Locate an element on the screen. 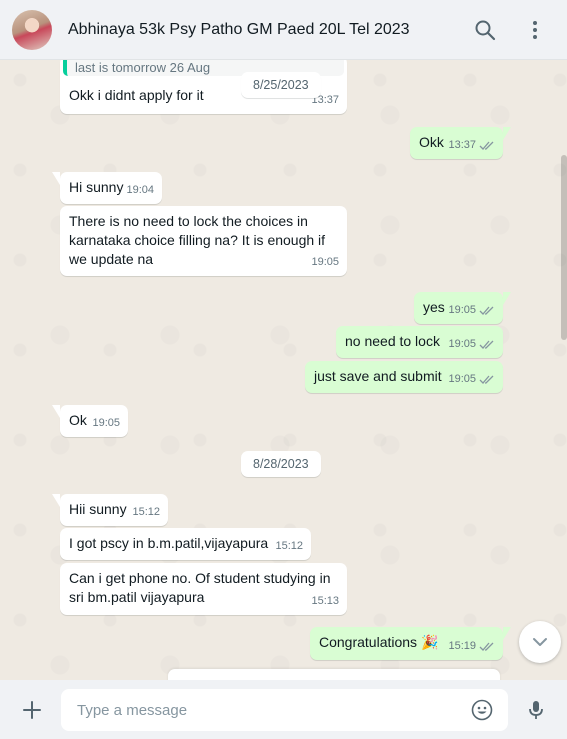  chevron-down-icon is located at coordinates (540, 642).